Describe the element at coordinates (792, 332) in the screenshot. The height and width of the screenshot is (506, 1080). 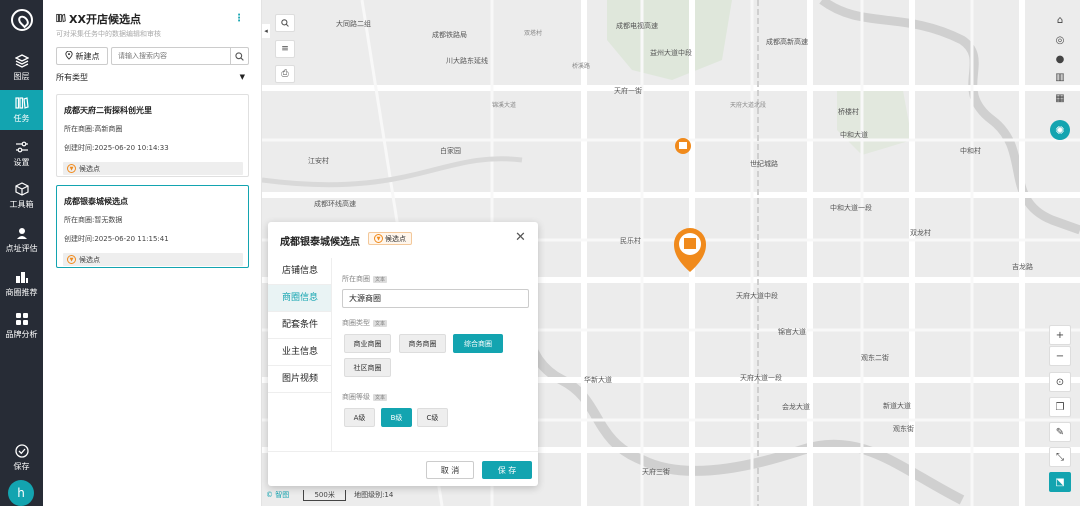
I see `map-label: 锦官大道` at that location.